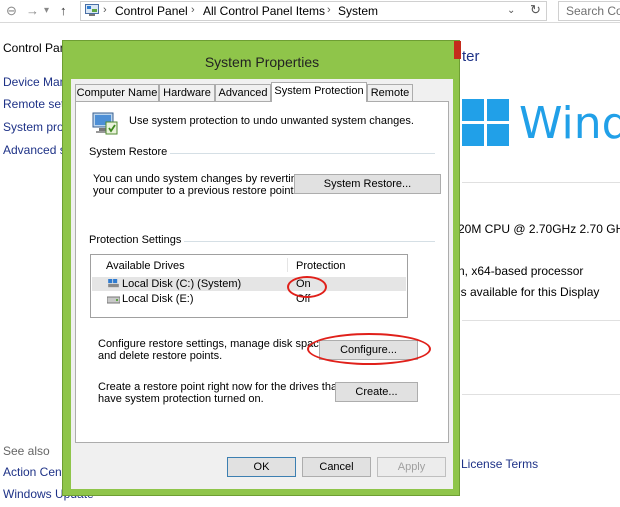  Describe the element at coordinates (511, 10) in the screenshot. I see `address-dropdown-icon: ⌄` at that location.